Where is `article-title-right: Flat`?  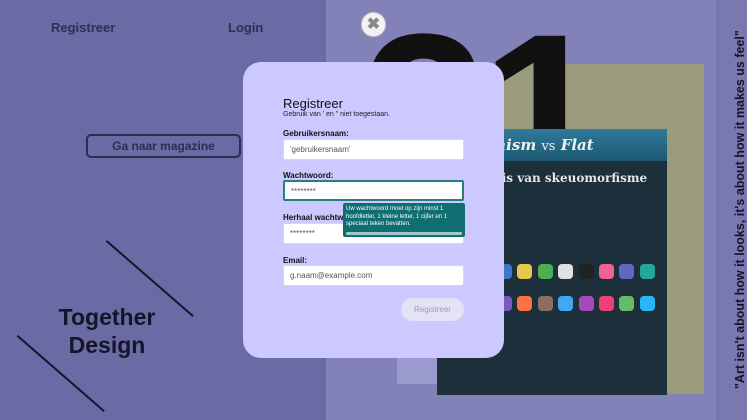 article-title-right: Flat is located at coordinates (577, 145).